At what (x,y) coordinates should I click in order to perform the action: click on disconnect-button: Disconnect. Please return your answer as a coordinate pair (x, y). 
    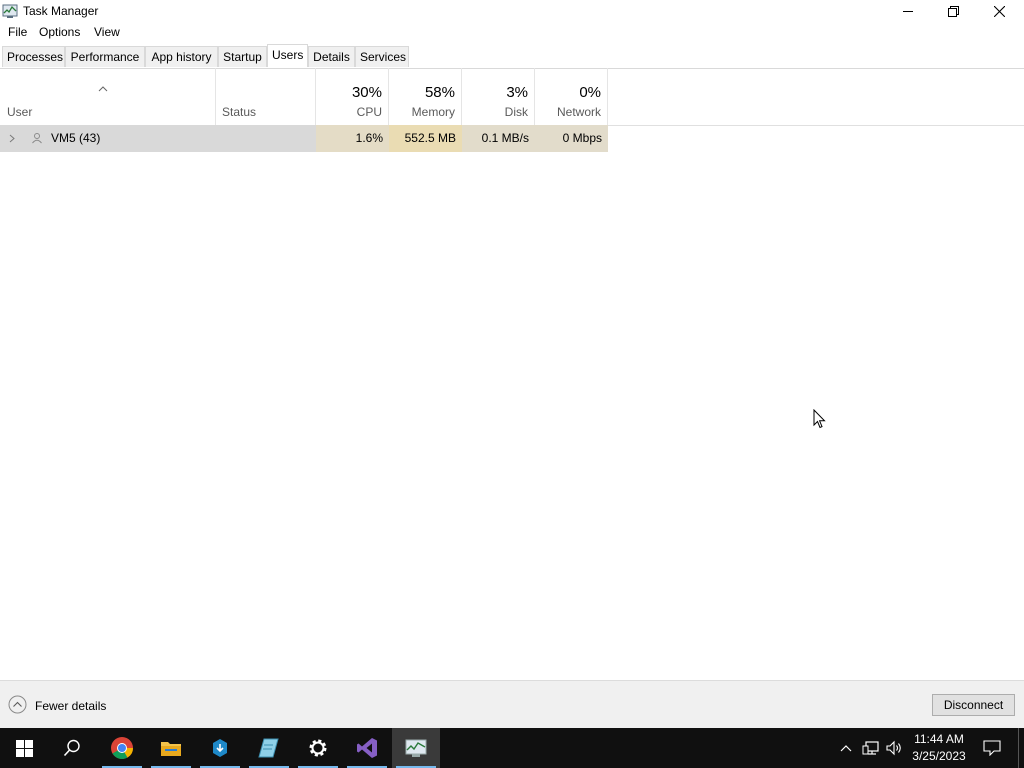
    Looking at the image, I should click on (973, 705).